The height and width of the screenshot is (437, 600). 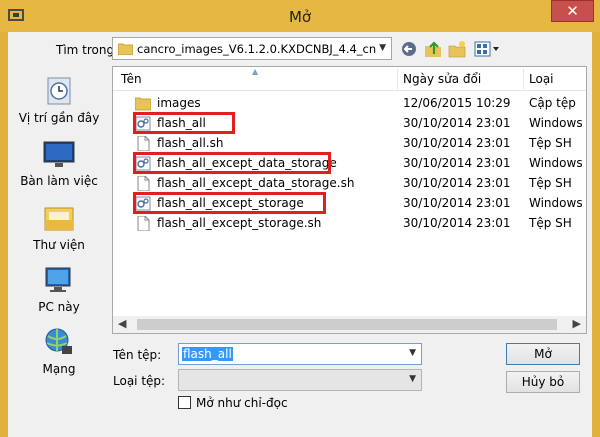 I want to click on column-header: ▲ Tên Ngày sửa đổi Loại, so click(x=349, y=79).